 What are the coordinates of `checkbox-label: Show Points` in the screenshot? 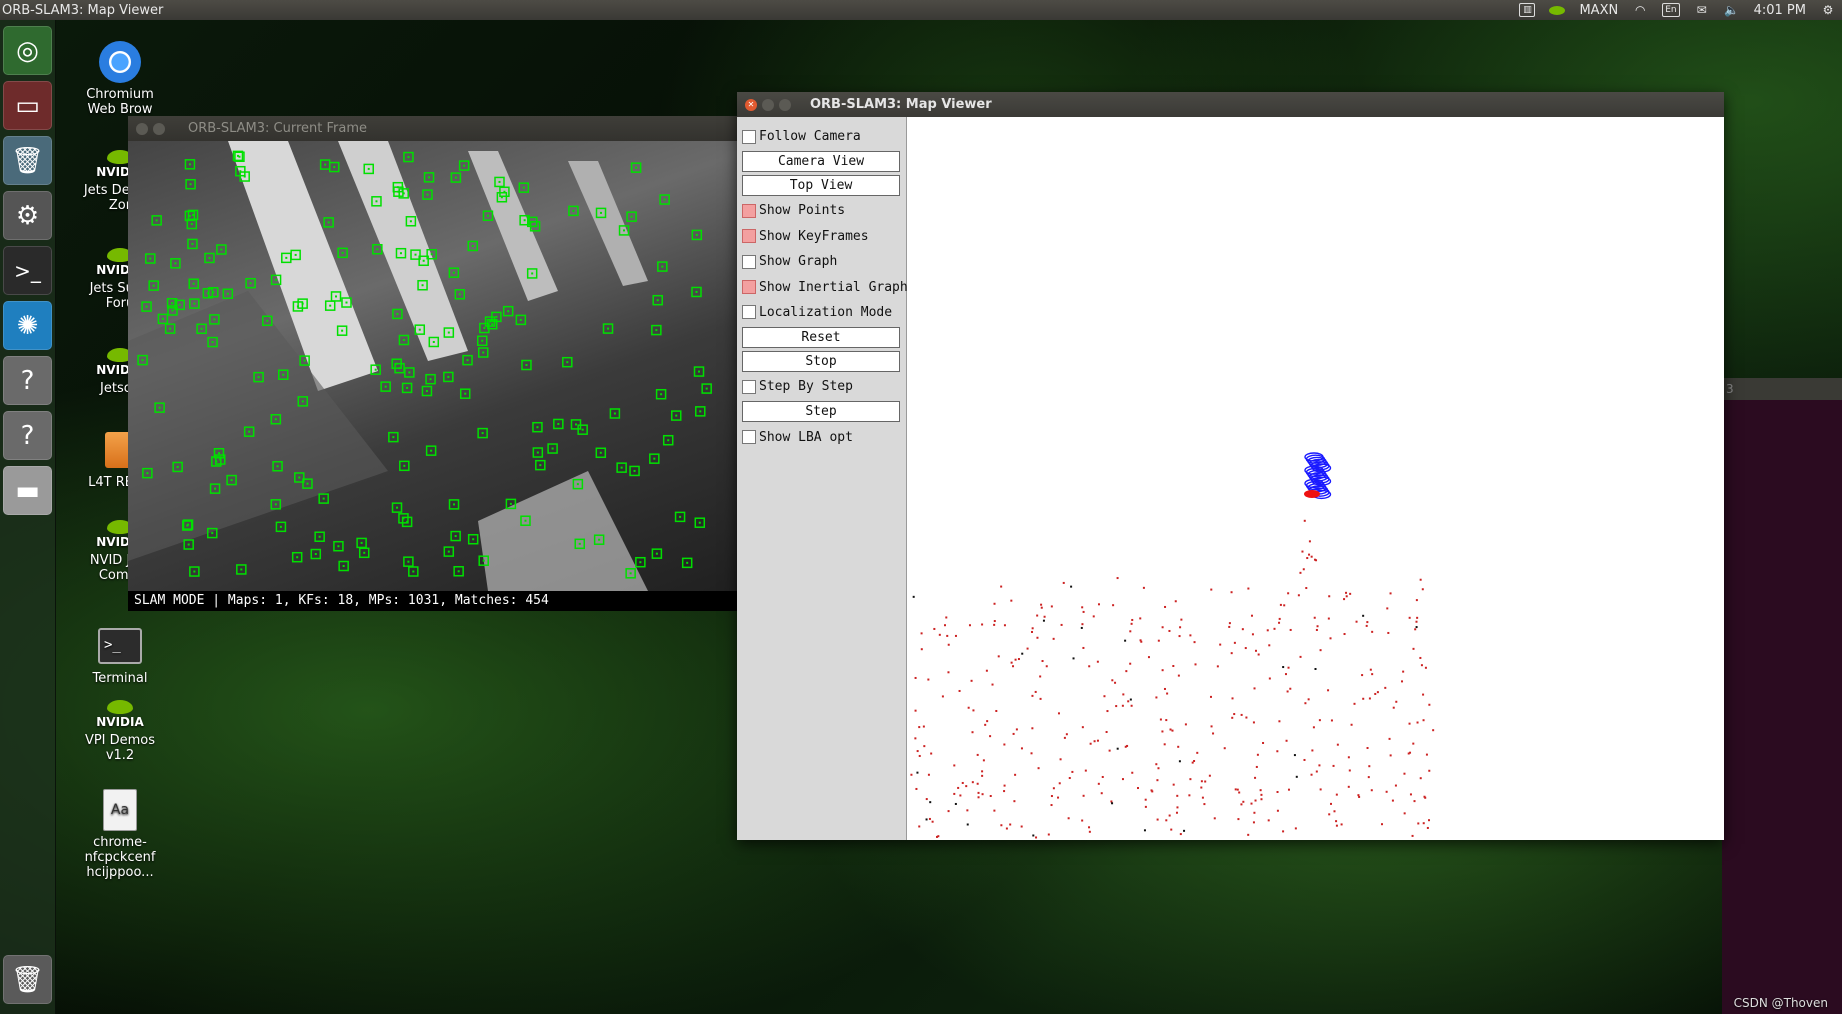 It's located at (802, 211).